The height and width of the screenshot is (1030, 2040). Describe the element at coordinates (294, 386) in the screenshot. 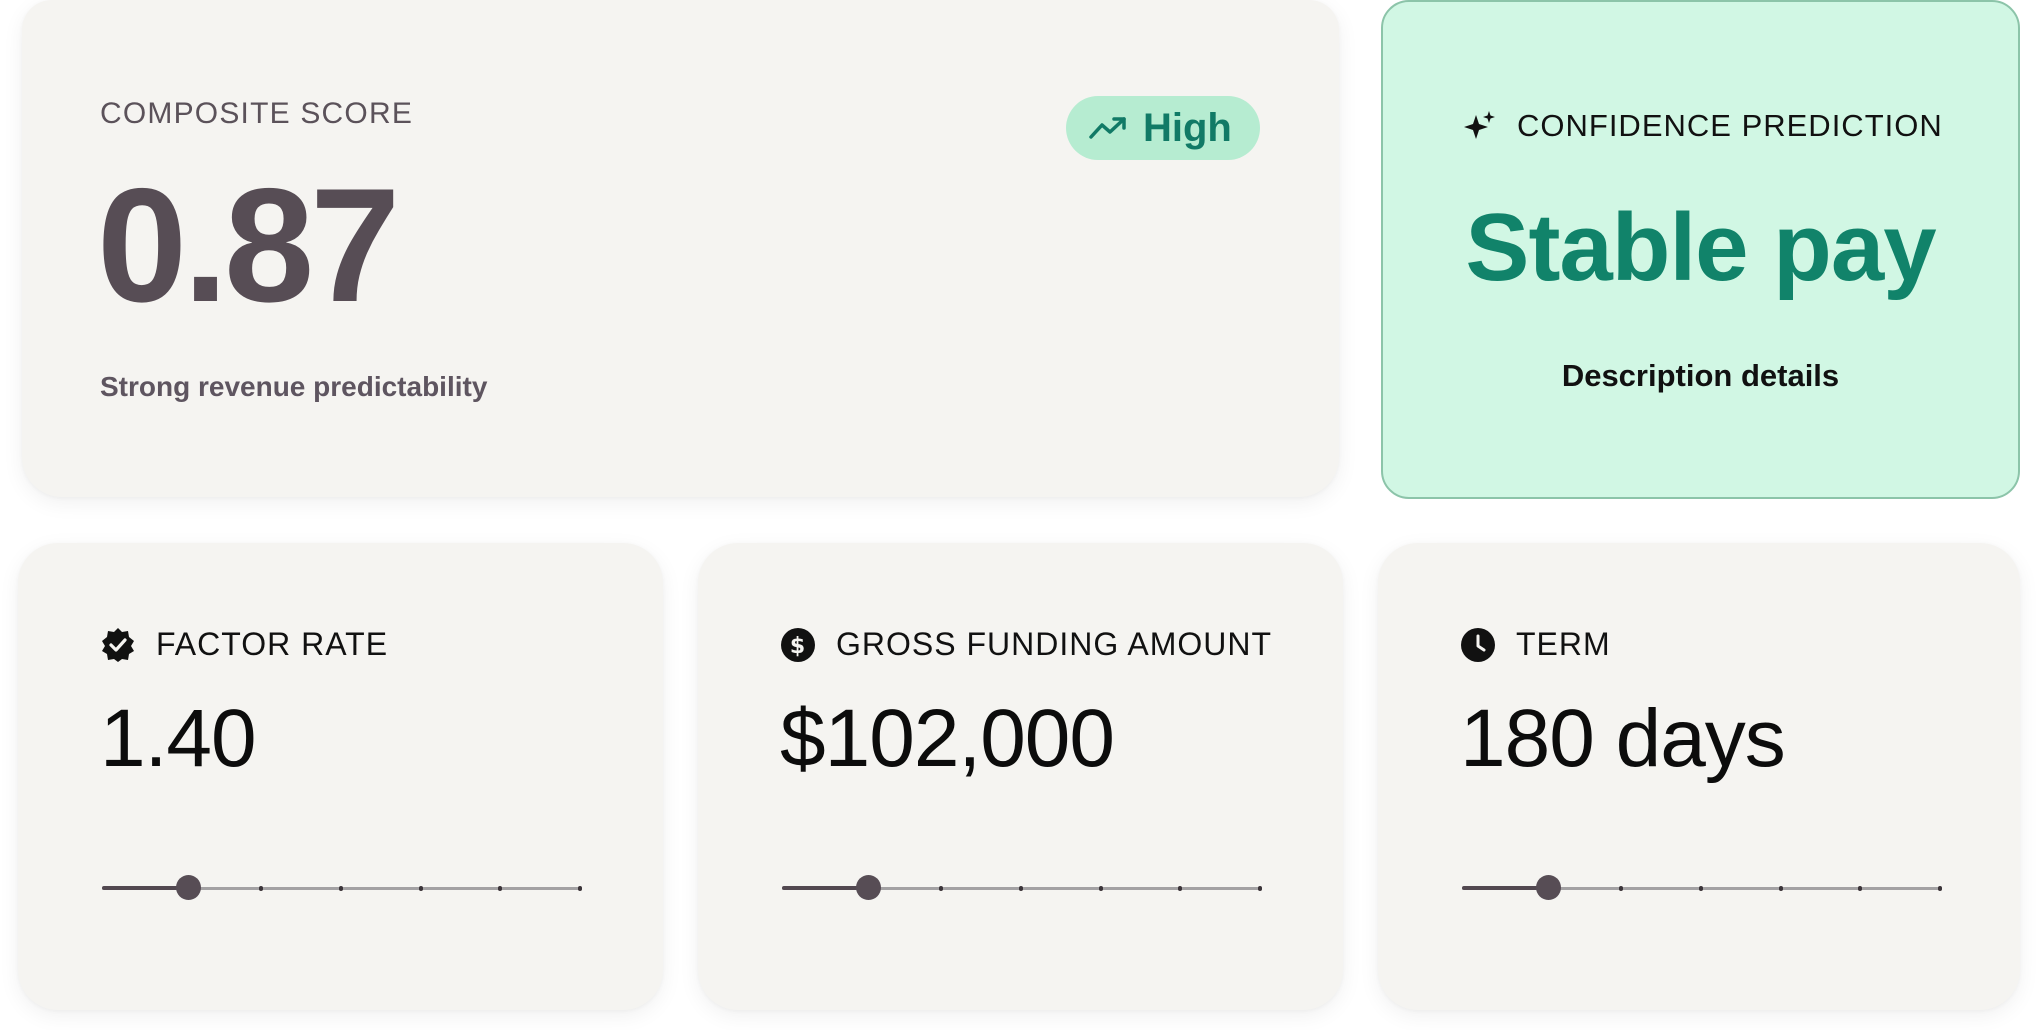

I see `composite-score-subtitle: Strong revenue predictability` at that location.